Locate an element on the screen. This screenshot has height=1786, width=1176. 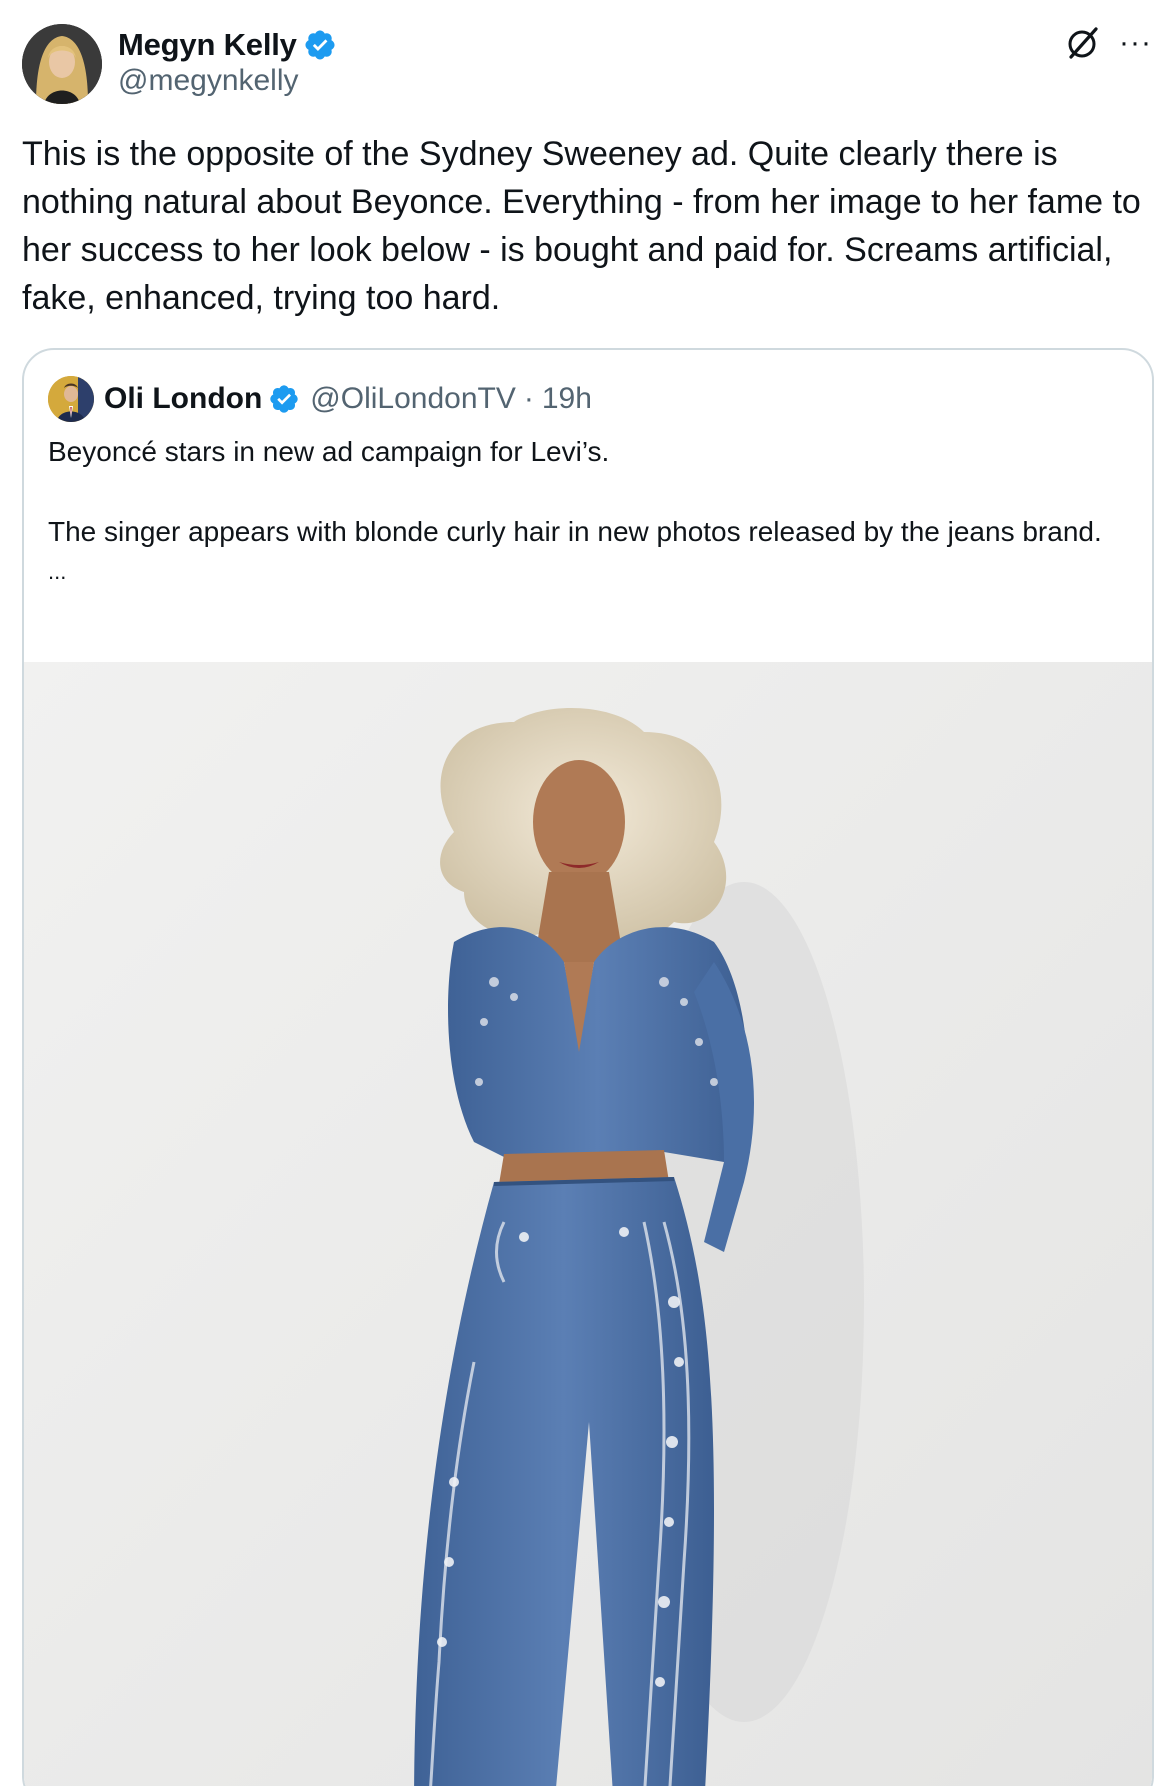
quoted-tweet-header: Oli London @OliLondonTV · 19h is located at coordinates (320, 399).